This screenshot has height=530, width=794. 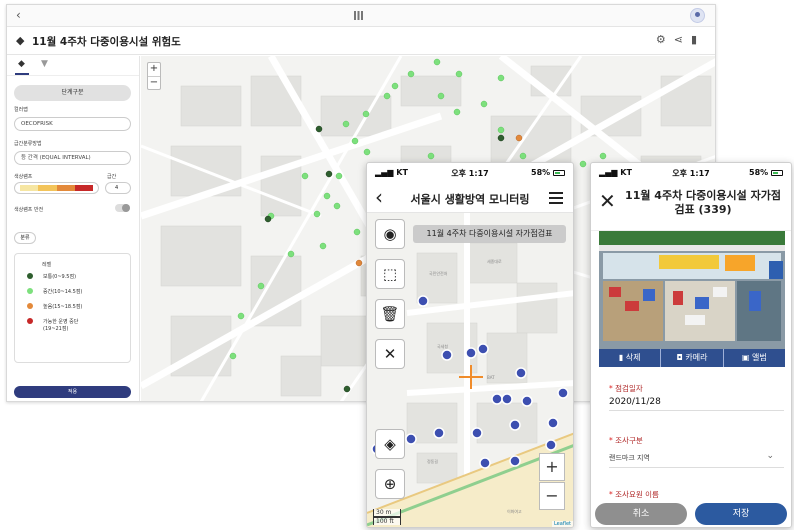 I want to click on reverse-toggle, so click(x=122, y=208).